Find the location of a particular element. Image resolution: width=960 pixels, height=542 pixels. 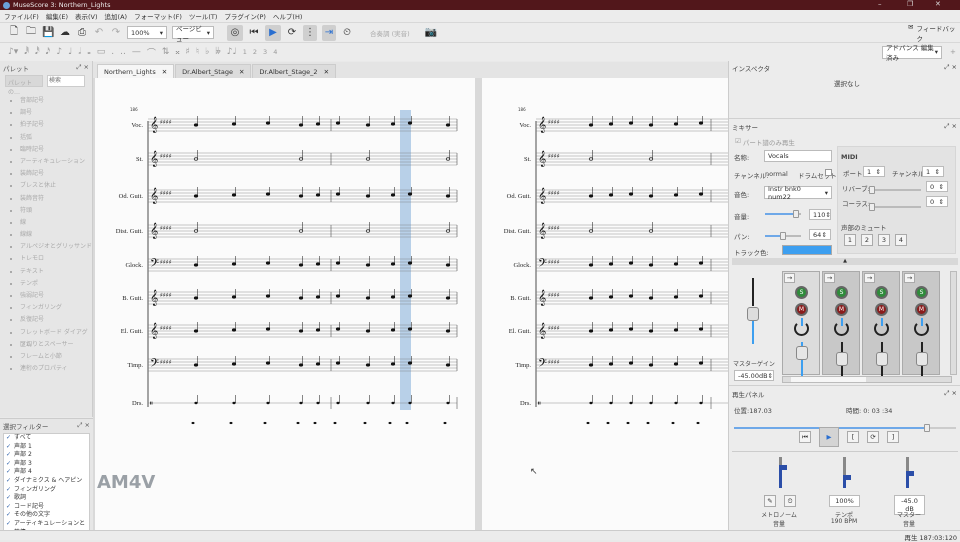

palette-item: 調号 is located at coordinates (46, 113).